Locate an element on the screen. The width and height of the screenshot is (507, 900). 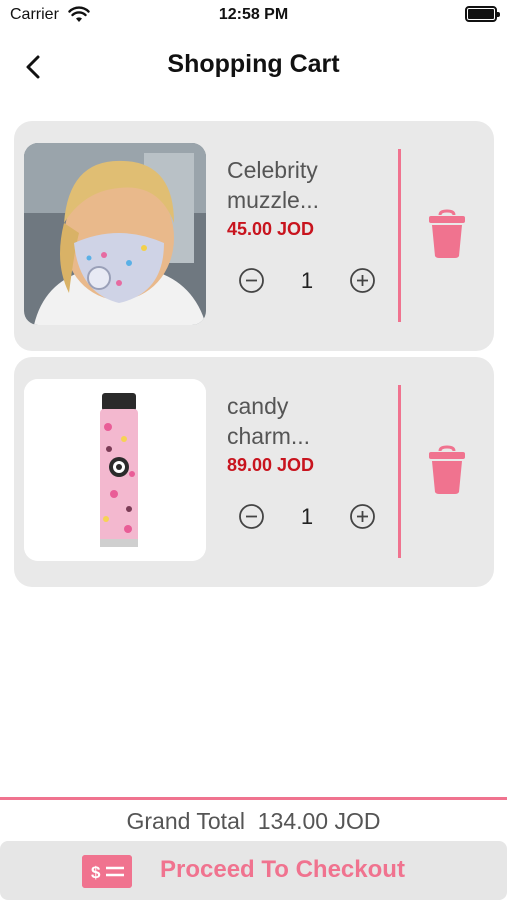
grand-total-value: 134.00 JOD is located at coordinates (319, 821).